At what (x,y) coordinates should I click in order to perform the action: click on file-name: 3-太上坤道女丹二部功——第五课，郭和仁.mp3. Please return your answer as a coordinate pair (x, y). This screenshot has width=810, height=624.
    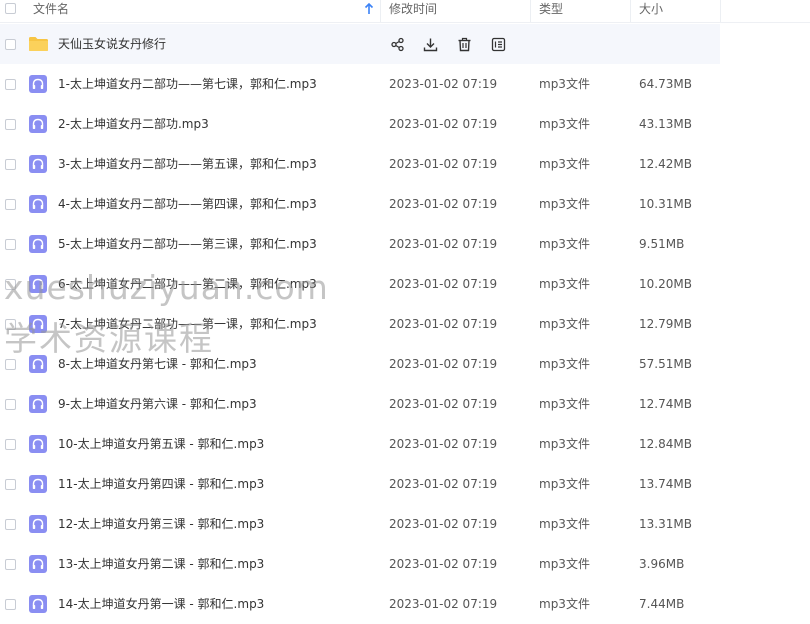
    Looking at the image, I should click on (187, 164).